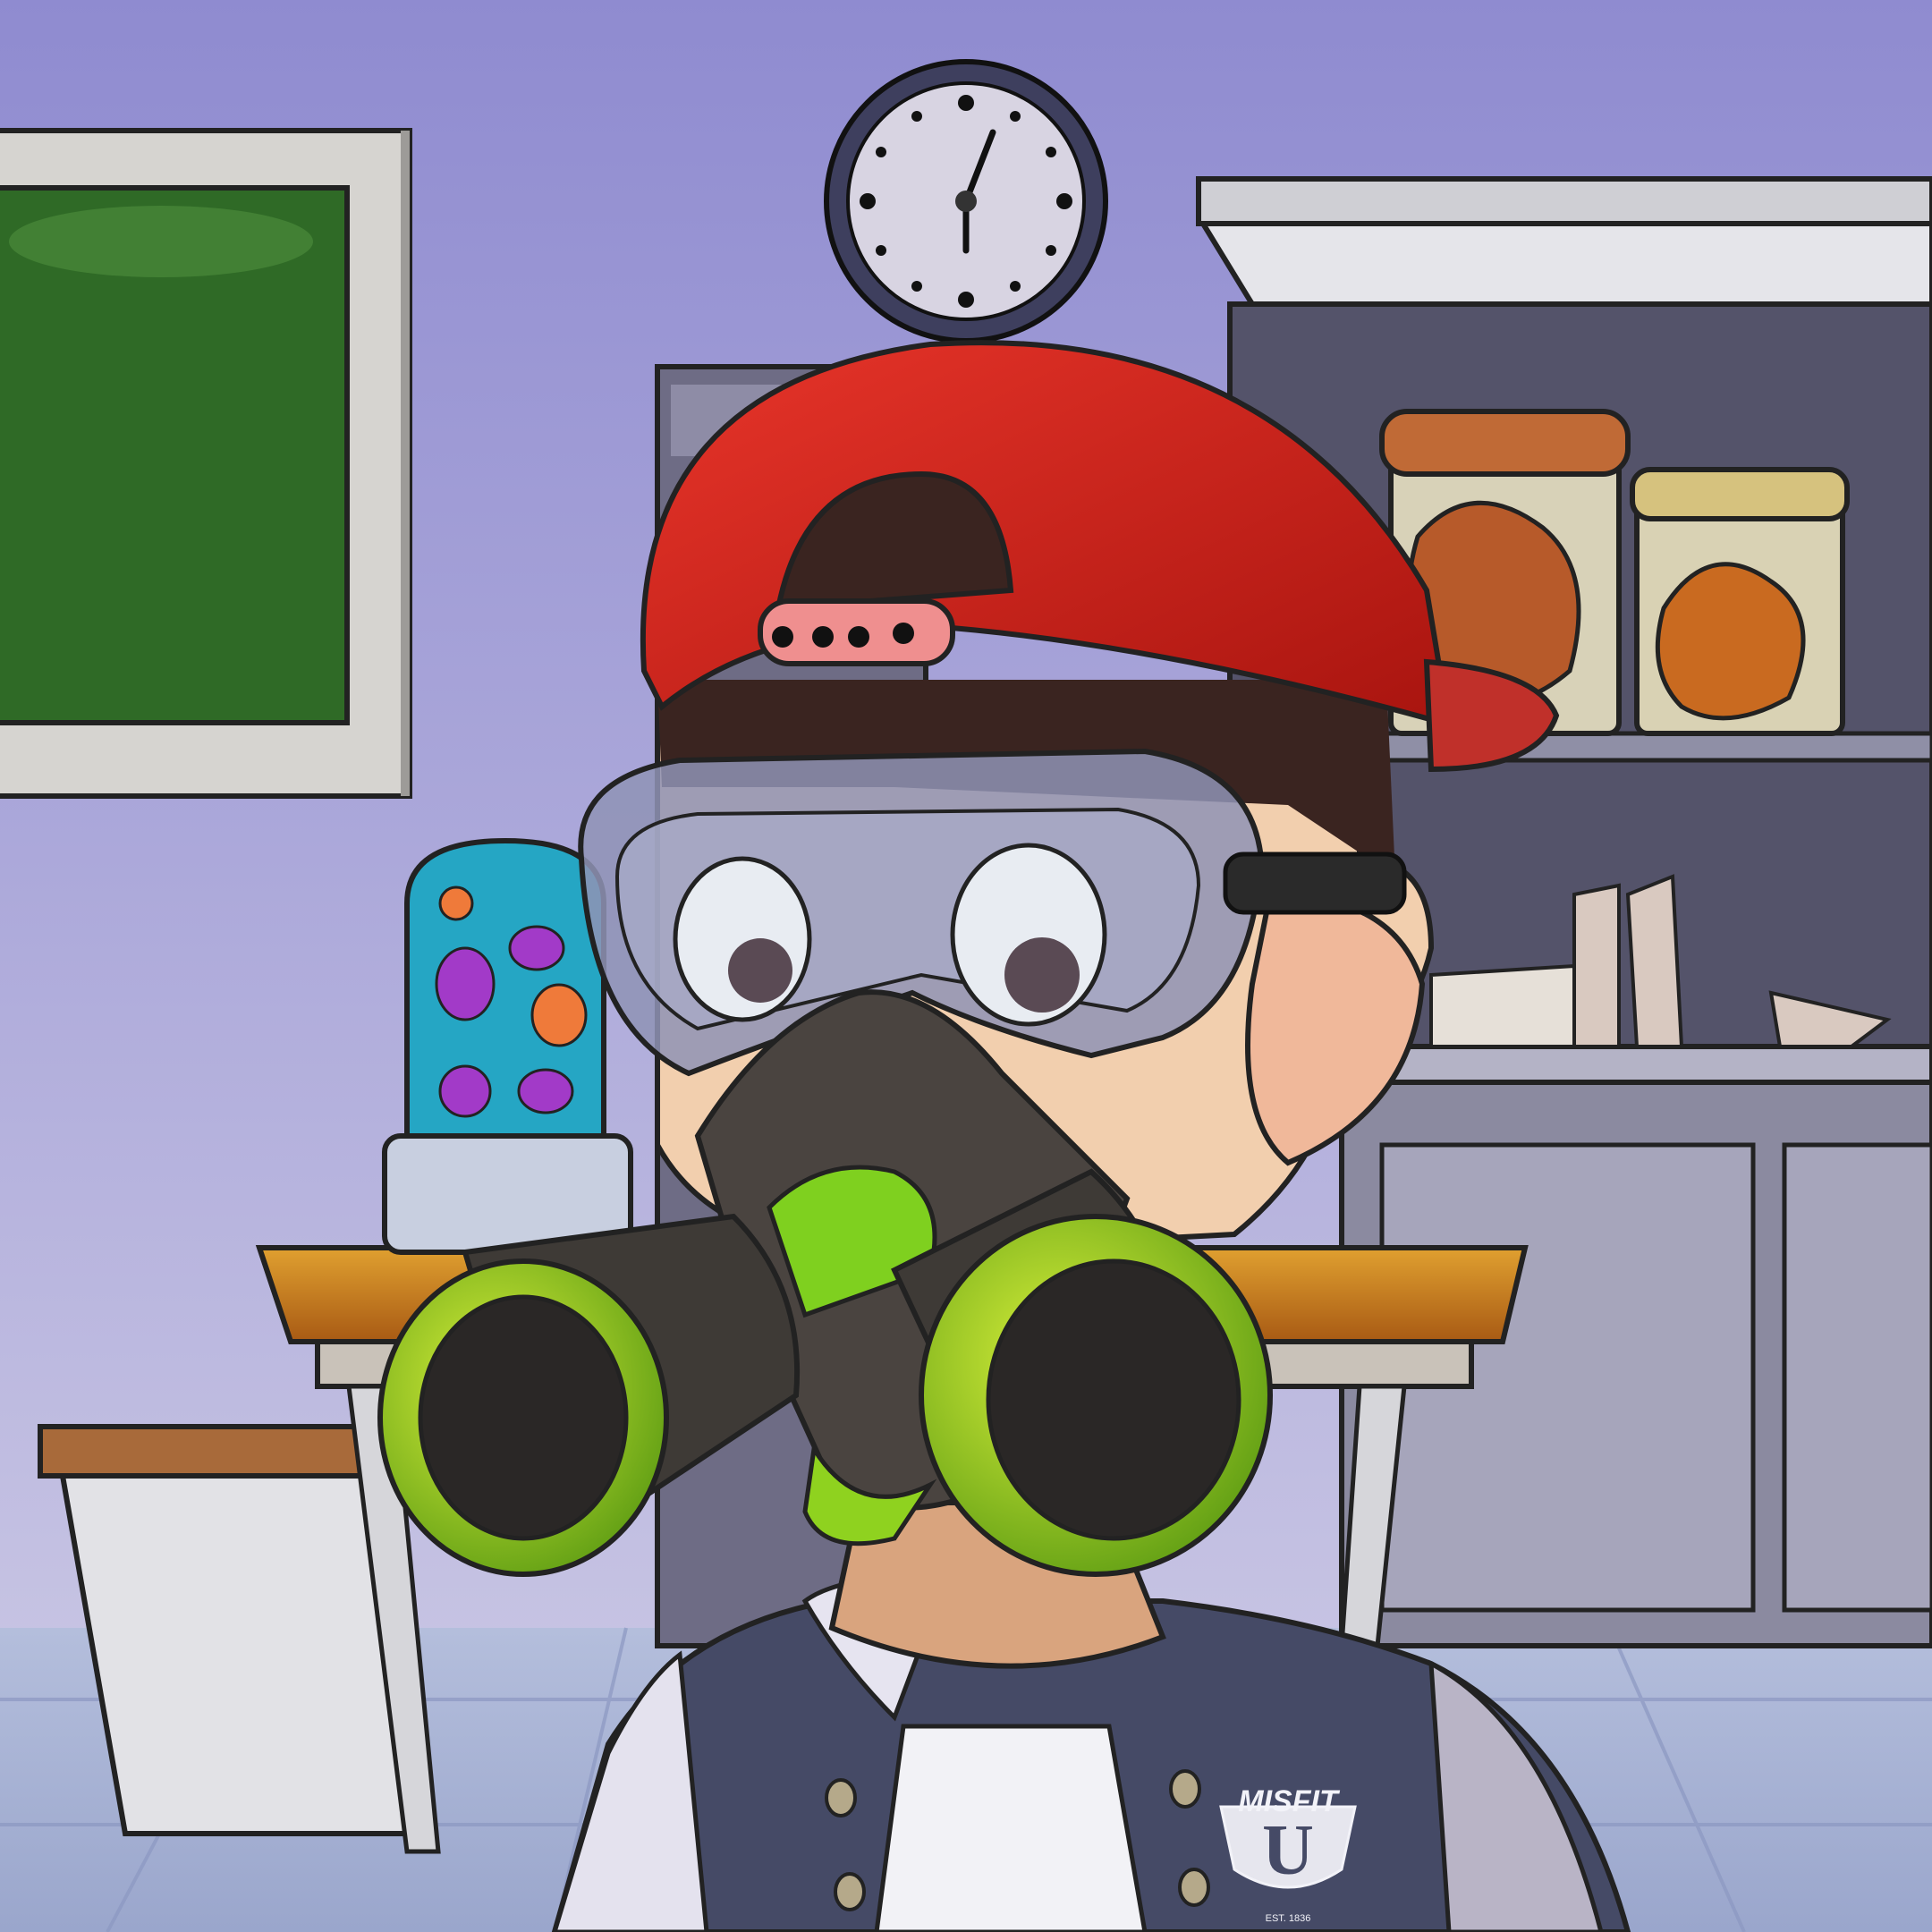 The image size is (1932, 1932). Describe the element at coordinates (1740, 601) in the screenshot. I see `specimen-jar` at that location.